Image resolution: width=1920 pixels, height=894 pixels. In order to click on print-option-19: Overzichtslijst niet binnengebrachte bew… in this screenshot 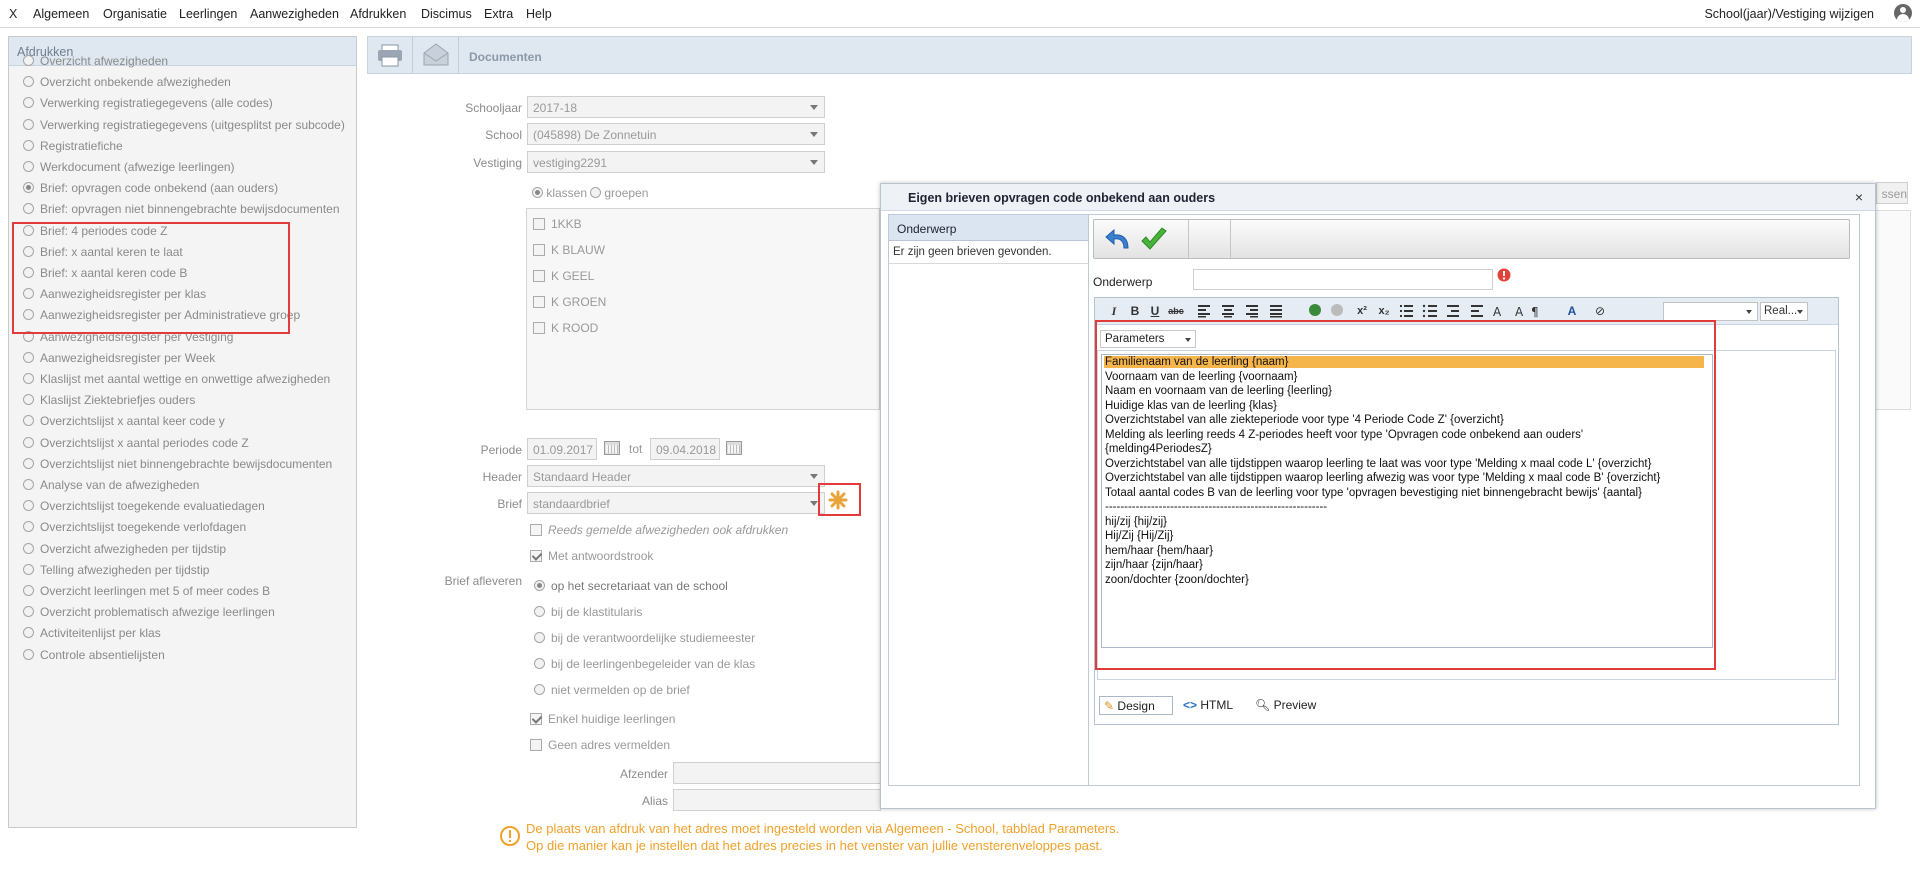, I will do `click(177, 464)`.